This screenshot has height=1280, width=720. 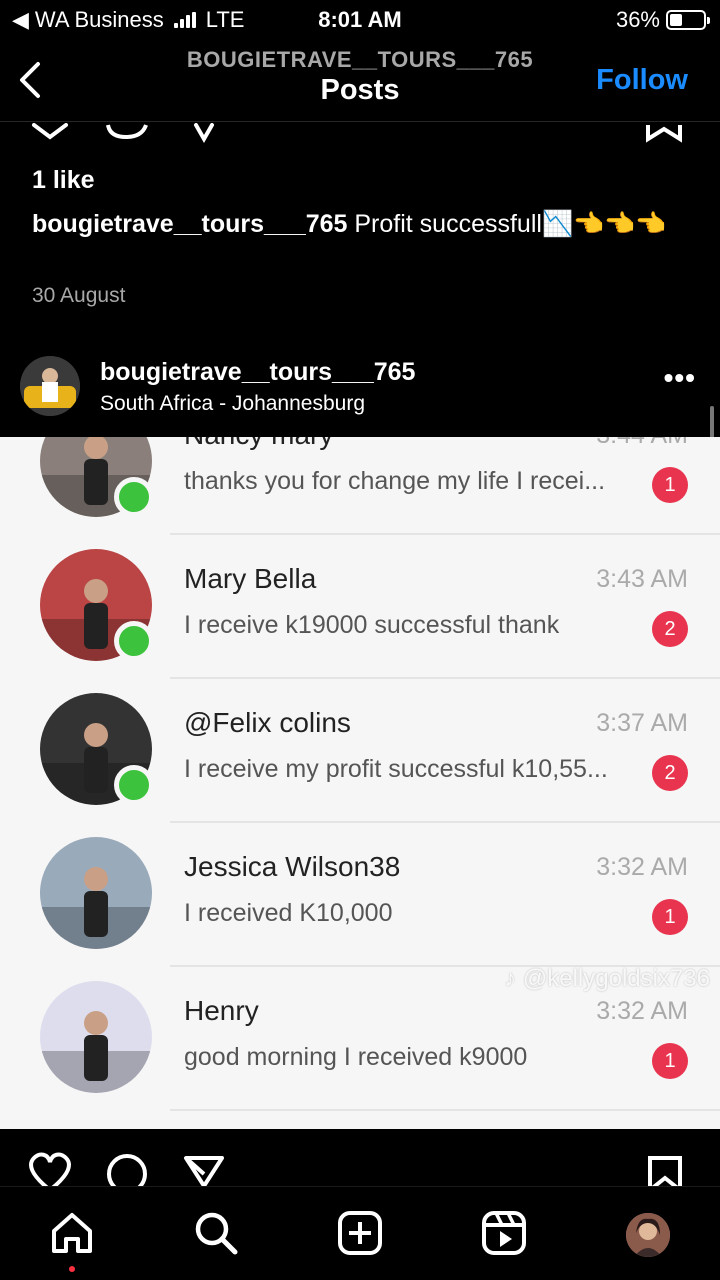 I want to click on reels-icon, so click(x=504, y=1233).